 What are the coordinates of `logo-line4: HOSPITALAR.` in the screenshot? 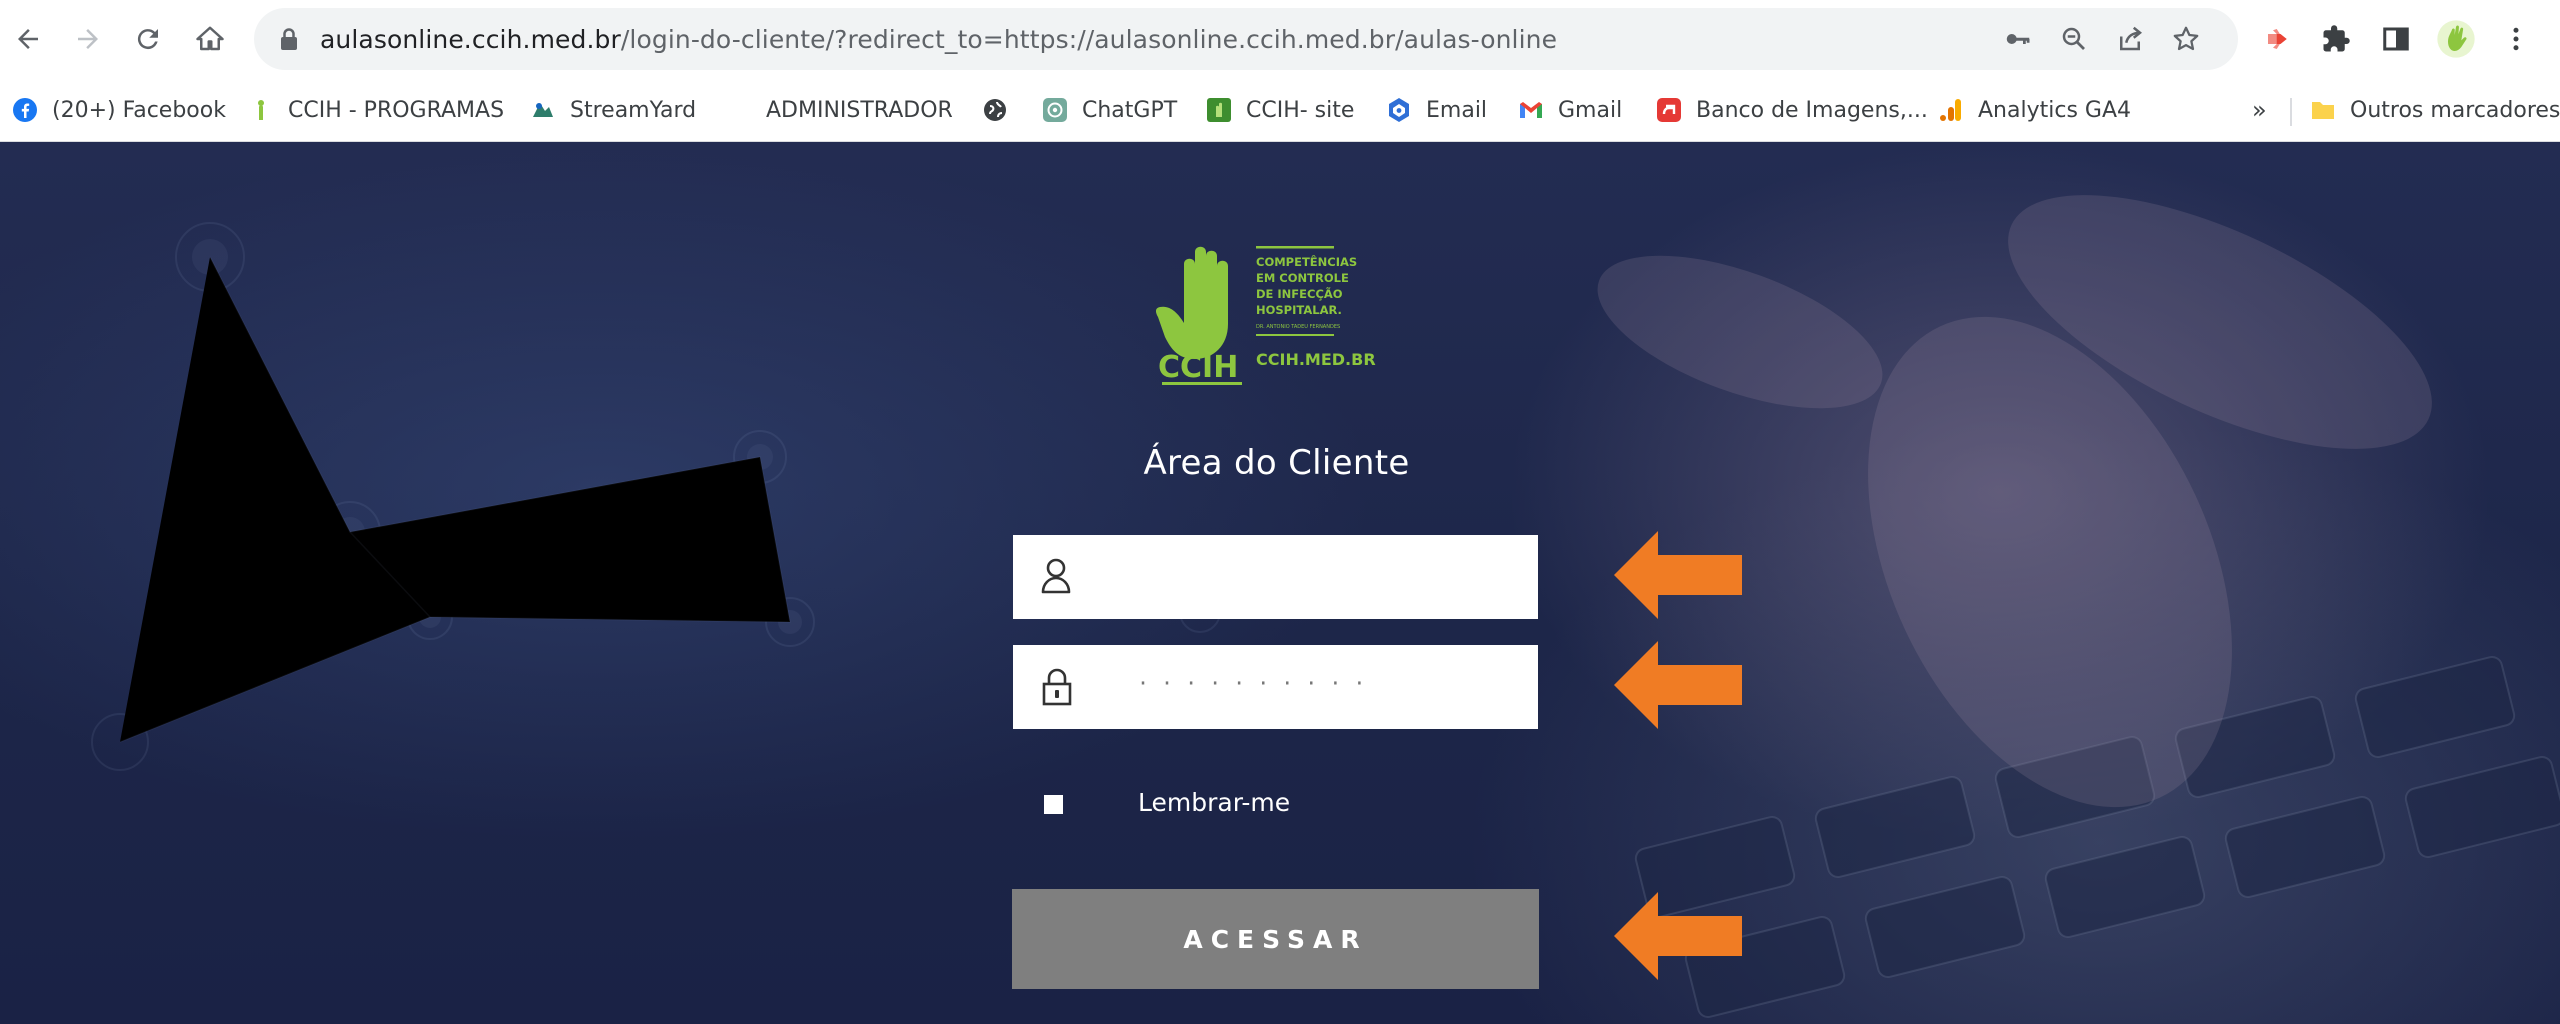 It's located at (1299, 310).